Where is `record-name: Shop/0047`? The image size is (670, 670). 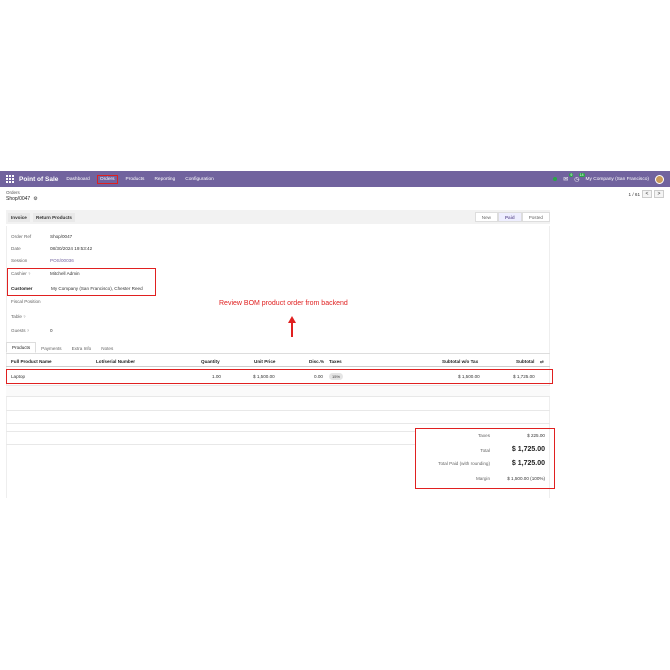
record-name: Shop/0047 is located at coordinates (18, 199).